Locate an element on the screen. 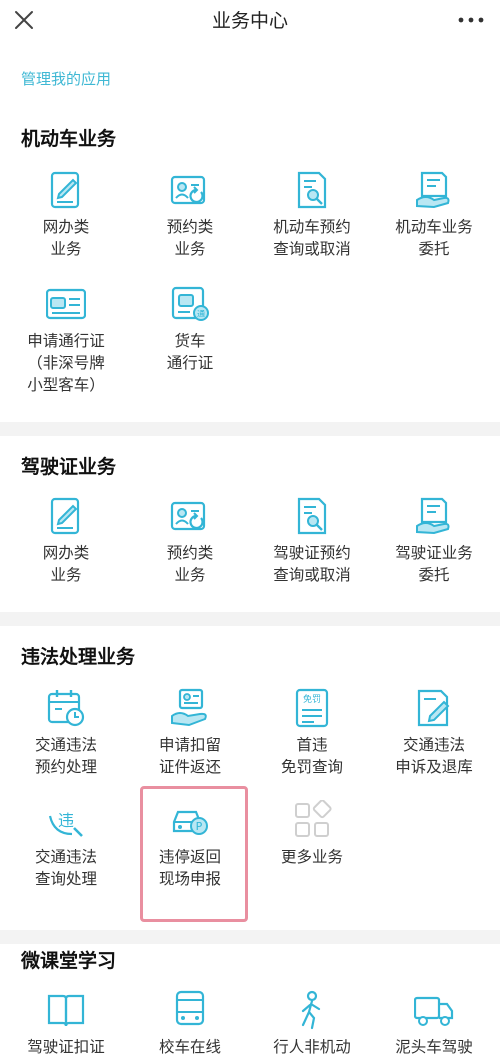 This screenshot has width=500, height=1059. first-violation-exemption-query: 免罚 首违 免罚查询 is located at coordinates (312, 742).